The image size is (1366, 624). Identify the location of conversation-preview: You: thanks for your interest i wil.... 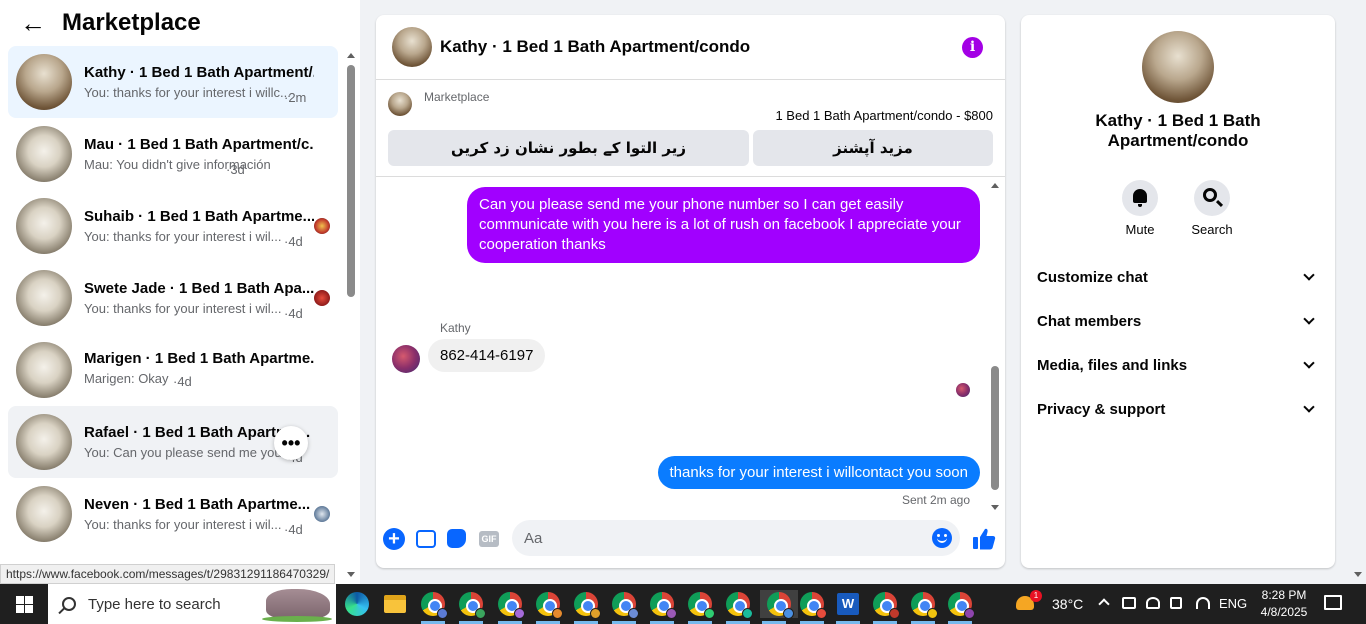
(183, 524).